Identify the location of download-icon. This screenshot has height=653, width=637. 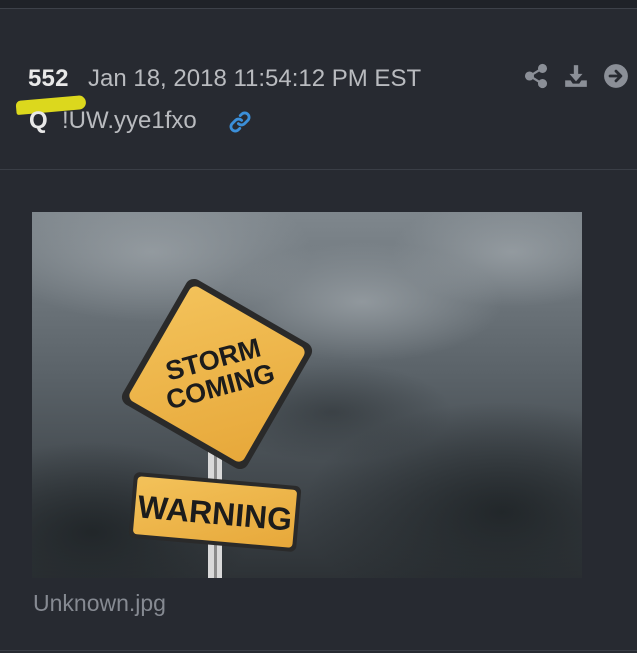
(576, 76).